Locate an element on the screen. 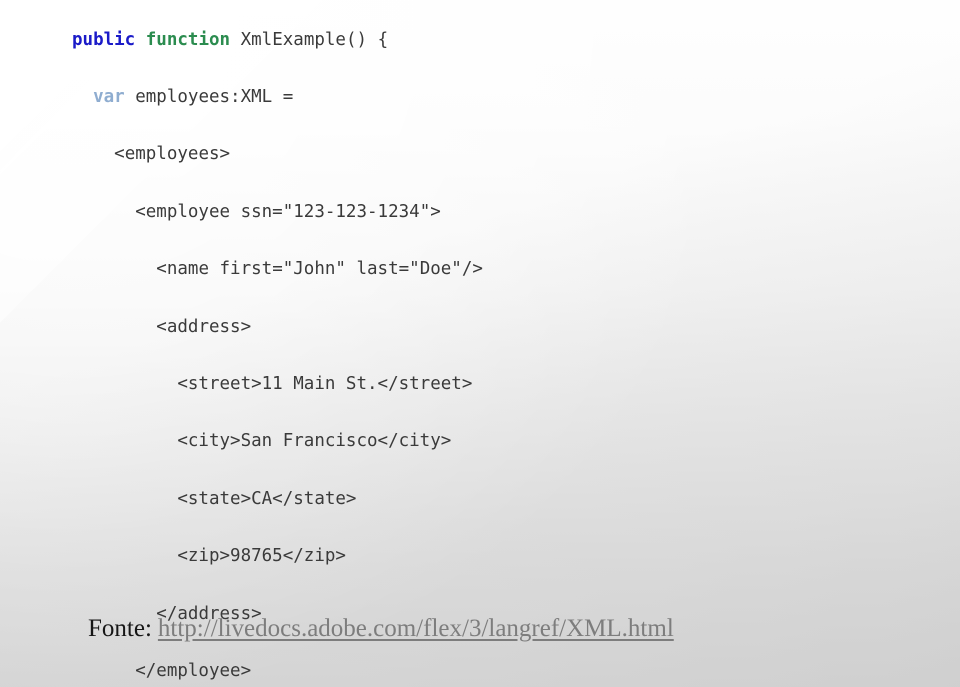 The image size is (960, 687). code-line: <name first="John" last="Doe"/> is located at coordinates (480, 269).